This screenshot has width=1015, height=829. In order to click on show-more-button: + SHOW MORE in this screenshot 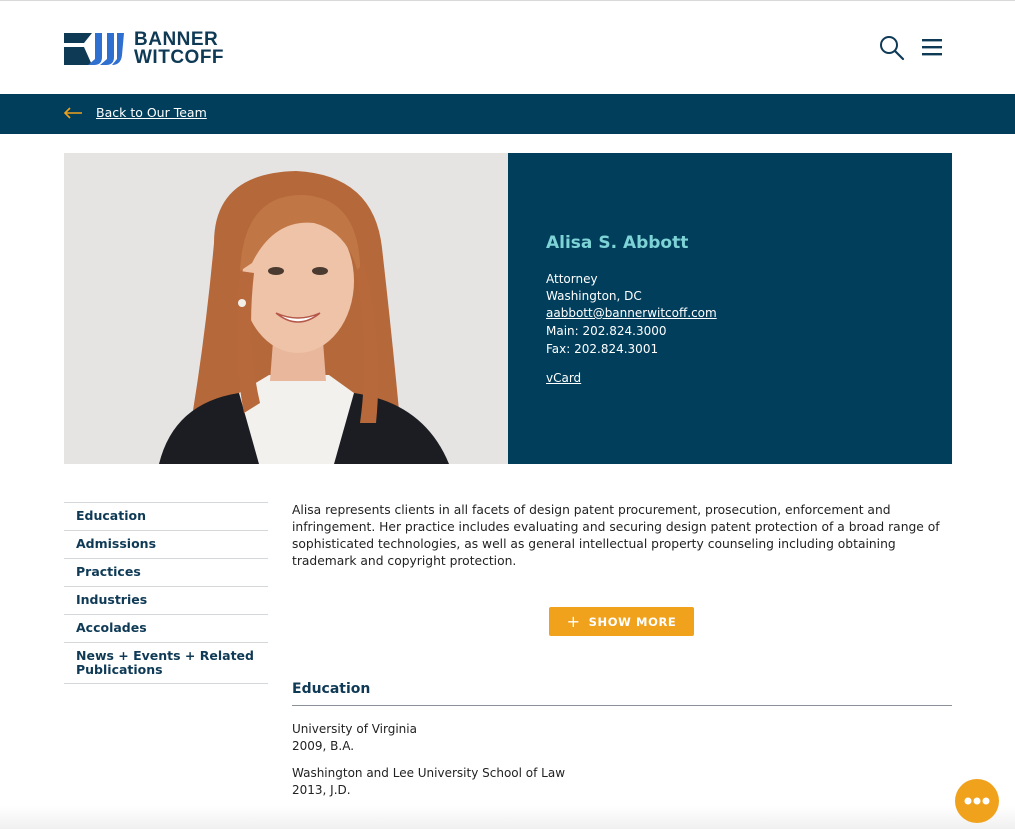, I will do `click(621, 621)`.